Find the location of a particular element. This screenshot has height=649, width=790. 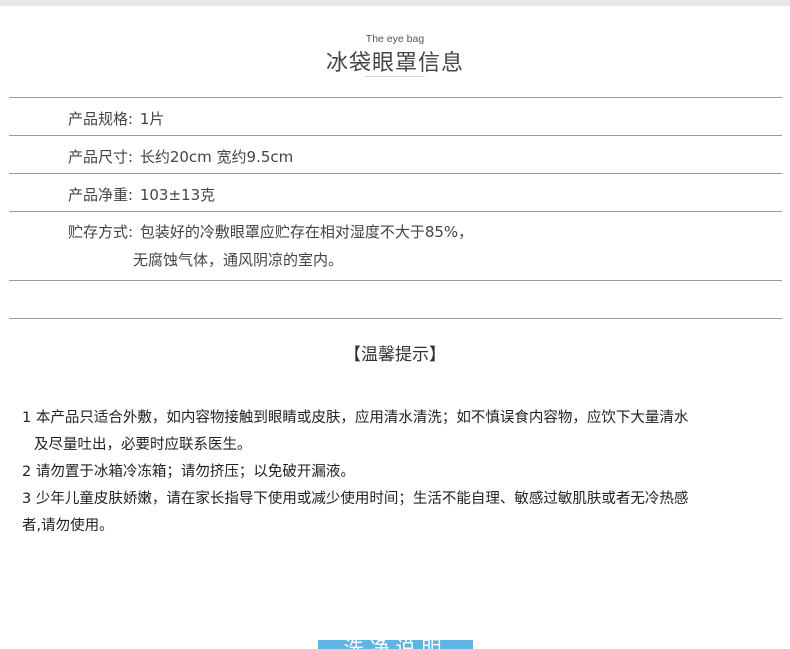

spec-row-storage: 贮存方式: 包装好的冷敷眼罩应贮存在相对湿度不大于85%， is located at coordinates (270, 231).